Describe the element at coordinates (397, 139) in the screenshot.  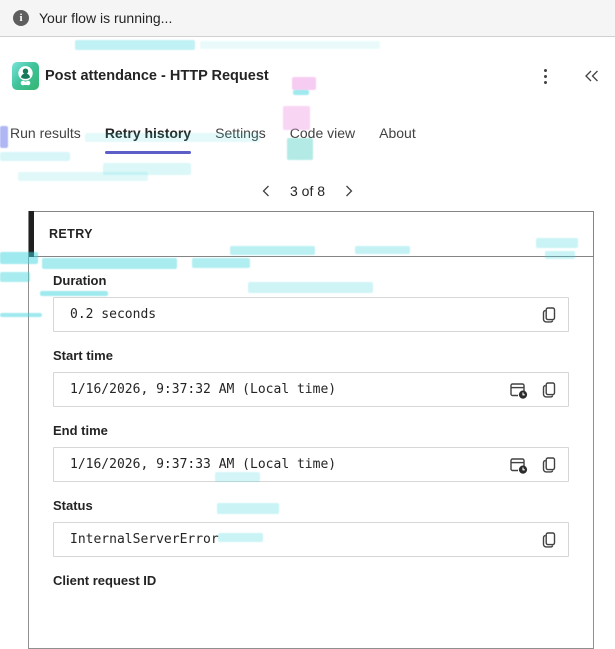
I see `tab-about: About` at that location.